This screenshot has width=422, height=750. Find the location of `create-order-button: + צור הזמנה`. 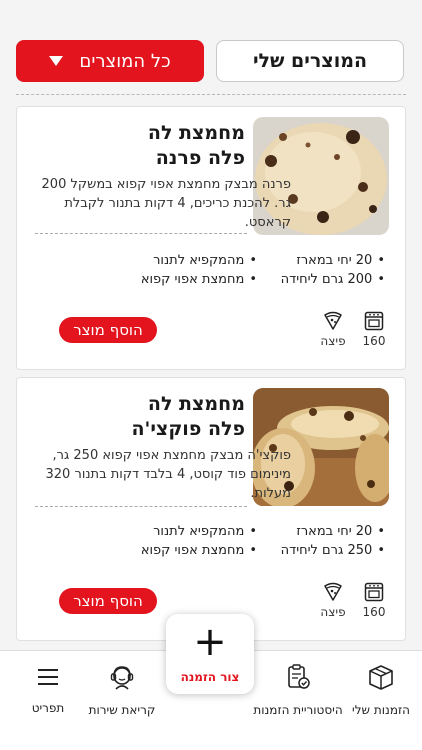

create-order-button: + צור הזמנה is located at coordinates (210, 654).